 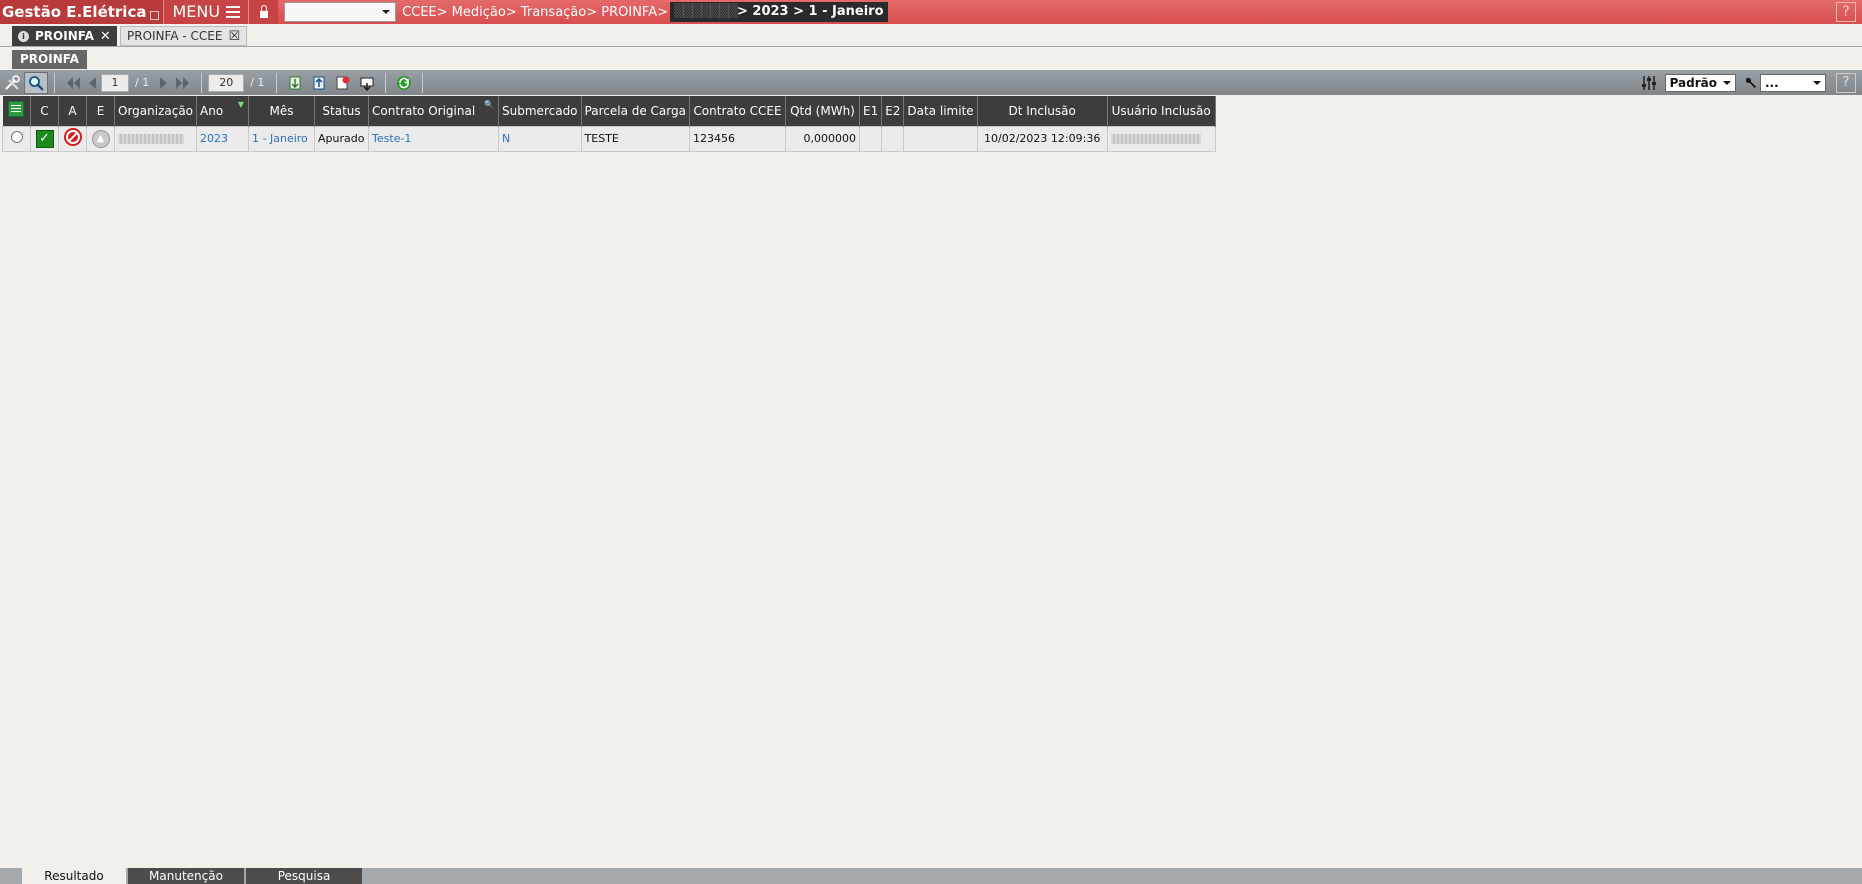 I want to click on window-icon, so click(x=155, y=15).